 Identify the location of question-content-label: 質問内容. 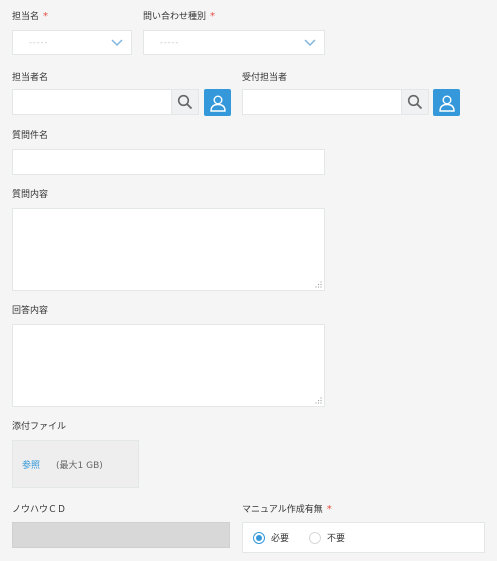
(30, 195).